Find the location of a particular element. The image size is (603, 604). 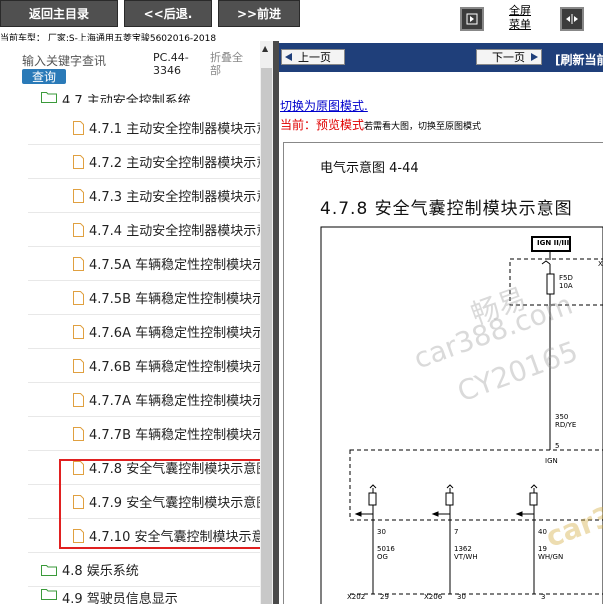

wire-1362-label: 1362 VT/WH is located at coordinates (466, 553).